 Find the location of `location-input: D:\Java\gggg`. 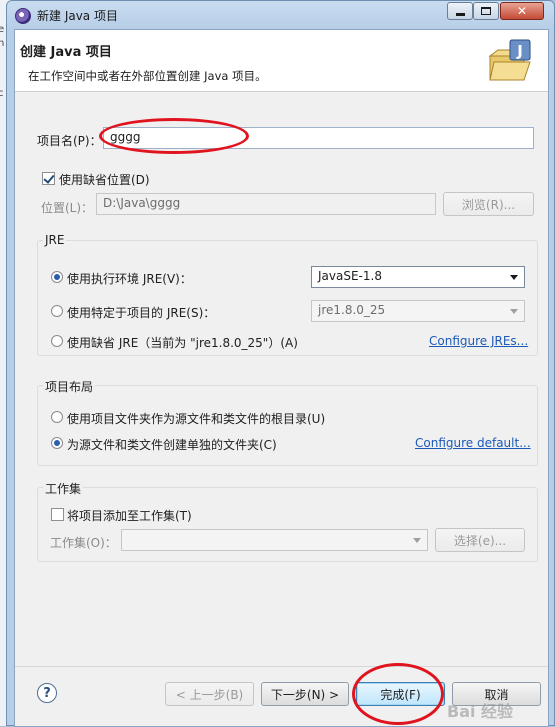

location-input: D:\Java\gggg is located at coordinates (266, 204).